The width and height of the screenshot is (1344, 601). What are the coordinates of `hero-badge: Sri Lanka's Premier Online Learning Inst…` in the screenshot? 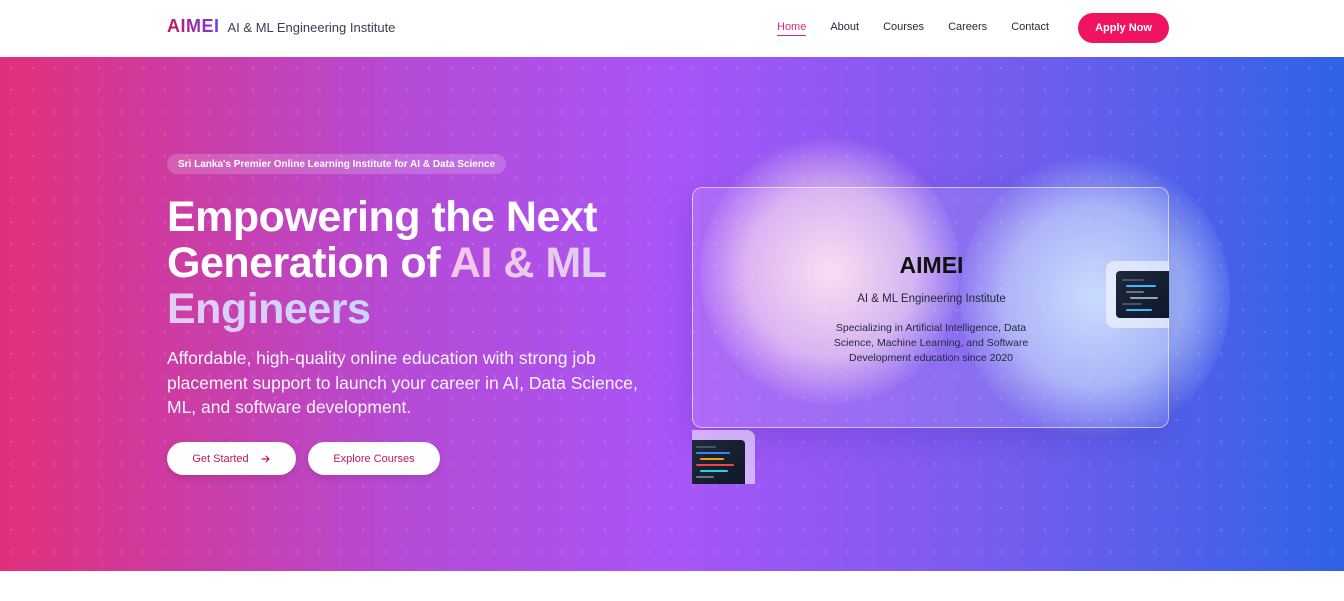 It's located at (337, 164).